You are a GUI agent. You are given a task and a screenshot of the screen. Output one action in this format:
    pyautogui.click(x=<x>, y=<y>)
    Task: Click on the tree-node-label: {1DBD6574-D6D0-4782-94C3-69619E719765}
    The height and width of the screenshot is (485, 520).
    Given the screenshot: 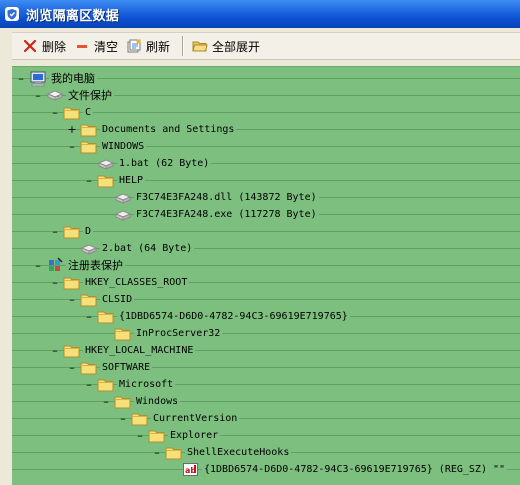 What is the action you would take?
    pyautogui.click(x=233, y=317)
    